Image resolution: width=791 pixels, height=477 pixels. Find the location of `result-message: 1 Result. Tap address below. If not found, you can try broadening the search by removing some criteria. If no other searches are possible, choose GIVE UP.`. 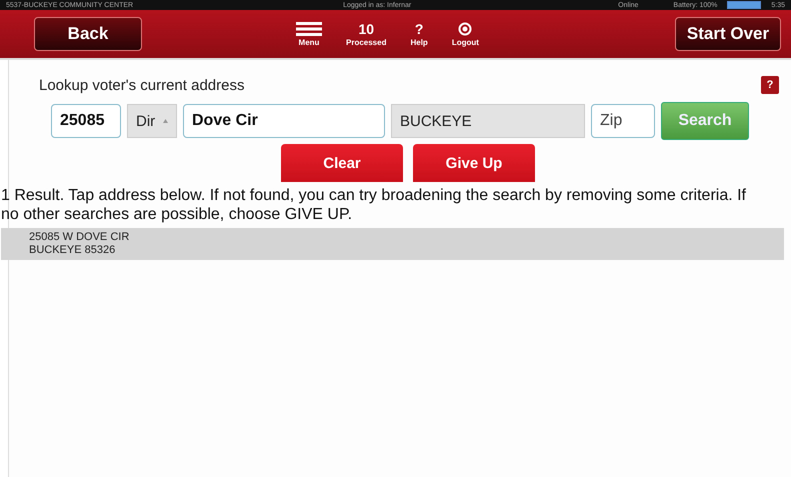

result-message: 1 Result. Tap address below. If not found, you can try broadening the search by removing some criteria. If no other searches are possible, choose GIVE UP. is located at coordinates (374, 205).